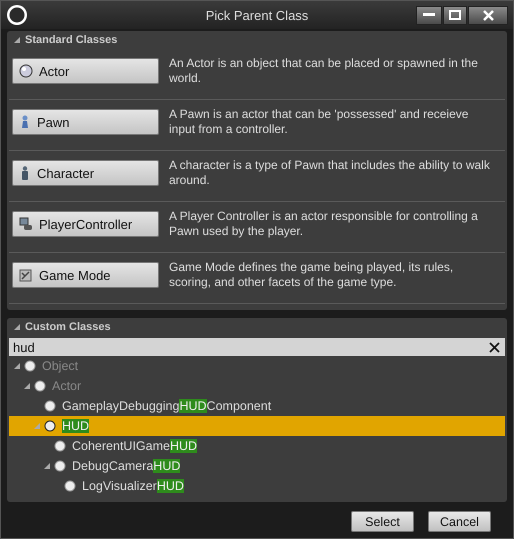 This screenshot has width=514, height=539. What do you see at coordinates (311, 275) in the screenshot?
I see `class-description: Game Mode defines the game being played, its rules, scoring, and other facets of the game type.` at bounding box center [311, 275].